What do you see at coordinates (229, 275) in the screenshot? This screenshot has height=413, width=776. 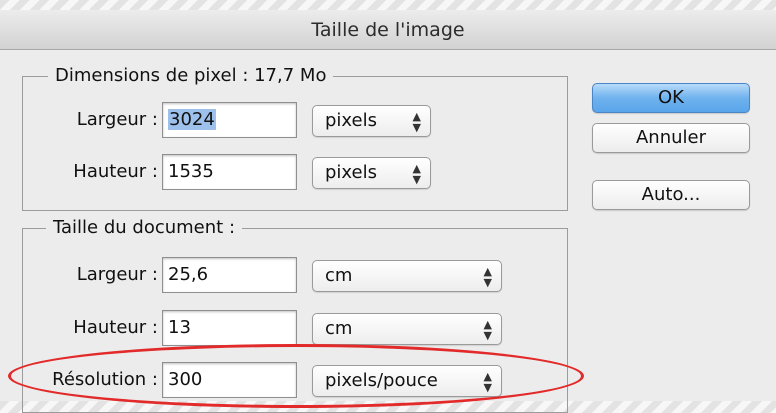 I see `doc-width-input: 25,6` at bounding box center [229, 275].